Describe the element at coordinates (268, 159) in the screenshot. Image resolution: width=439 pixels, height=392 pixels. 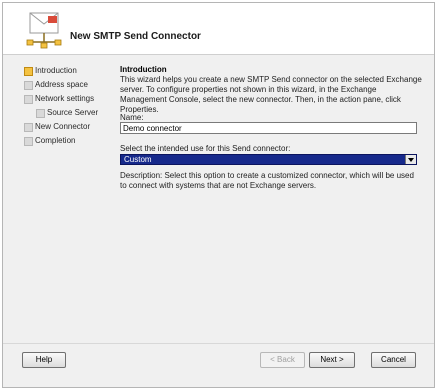
I see `intended-use-select: Custom` at that location.